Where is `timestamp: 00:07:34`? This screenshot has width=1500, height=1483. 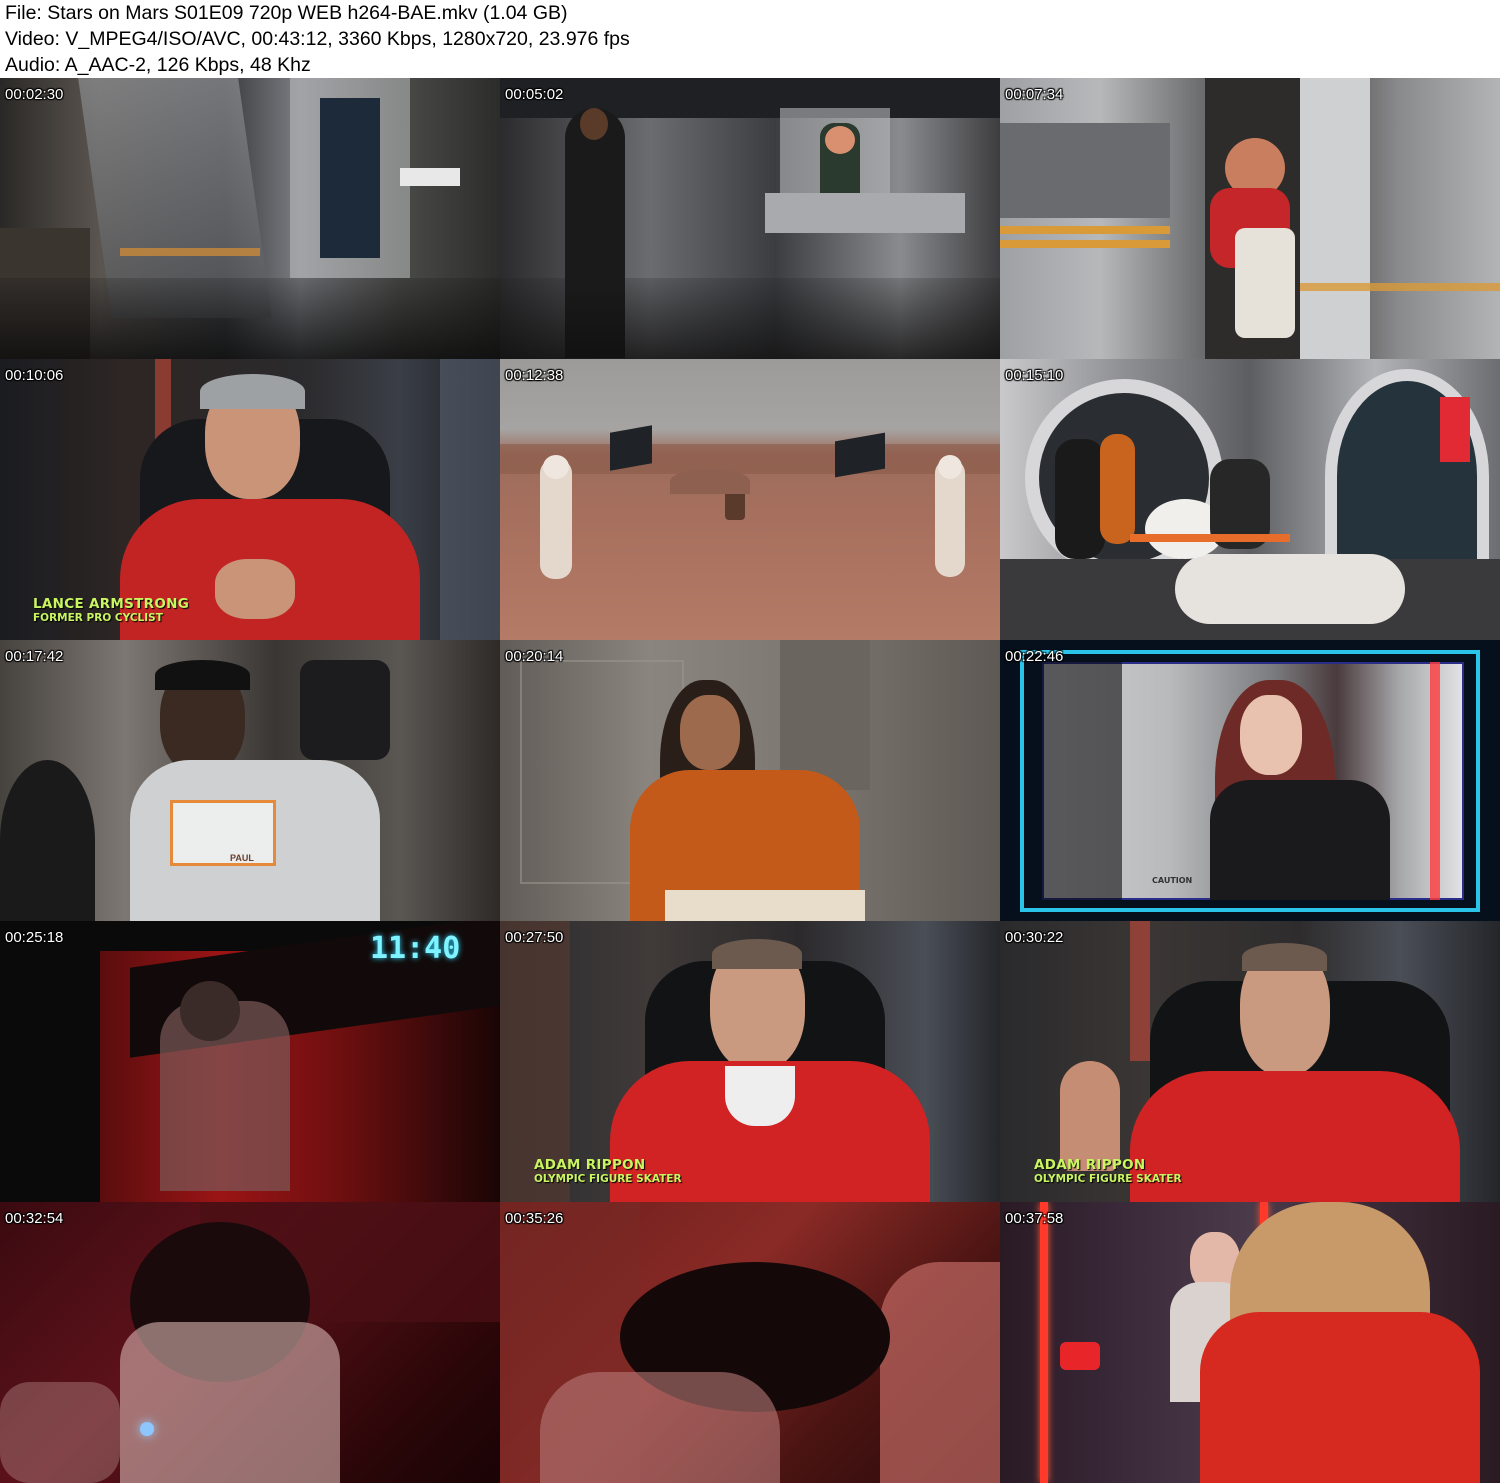 timestamp: 00:07:34 is located at coordinates (1034, 94).